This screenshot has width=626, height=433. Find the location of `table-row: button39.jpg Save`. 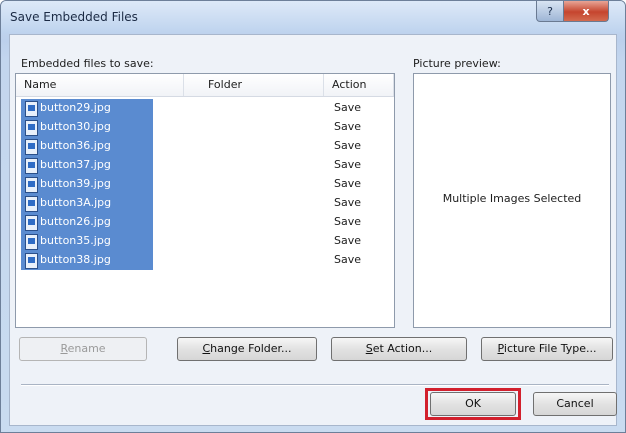

table-row: button39.jpg Save is located at coordinates (205, 184).